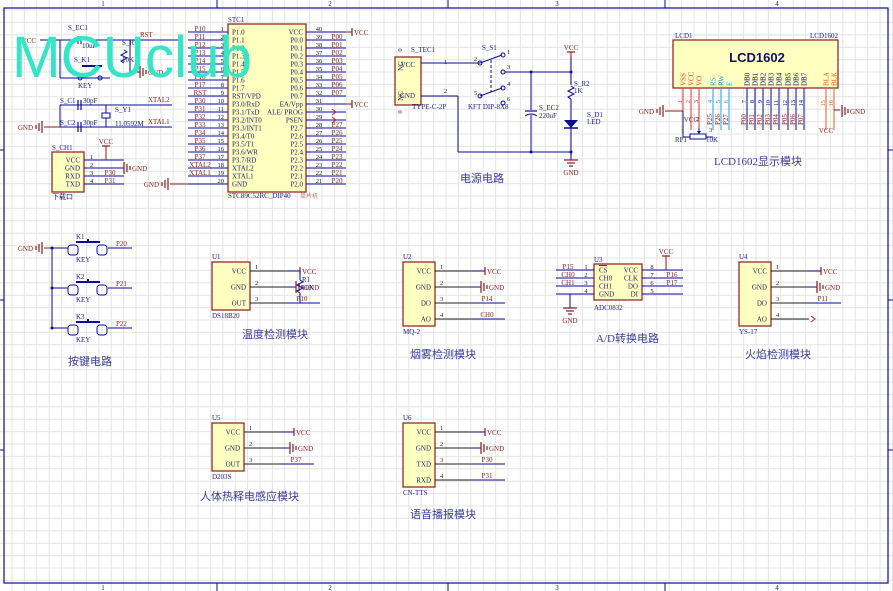  Describe the element at coordinates (200, 125) in the screenshot. I see `mcu-net-label: P33` at that location.